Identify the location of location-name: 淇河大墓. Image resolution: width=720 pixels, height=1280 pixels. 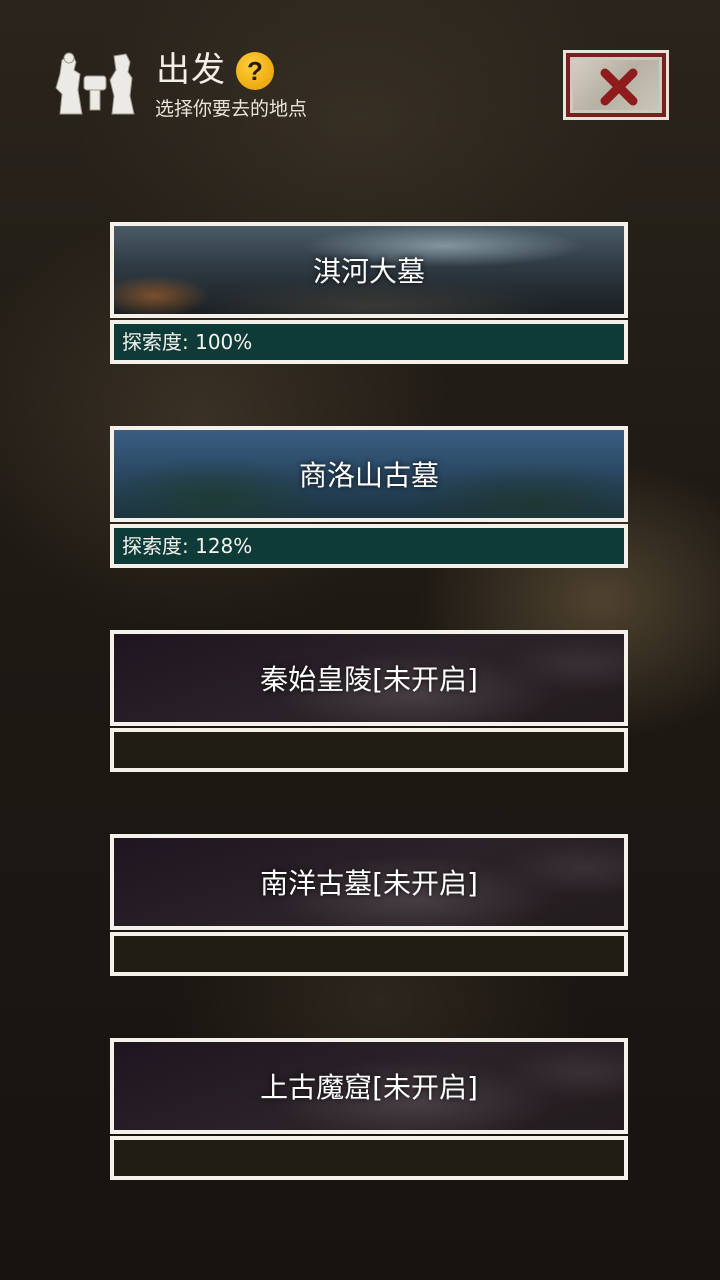
(368, 271).